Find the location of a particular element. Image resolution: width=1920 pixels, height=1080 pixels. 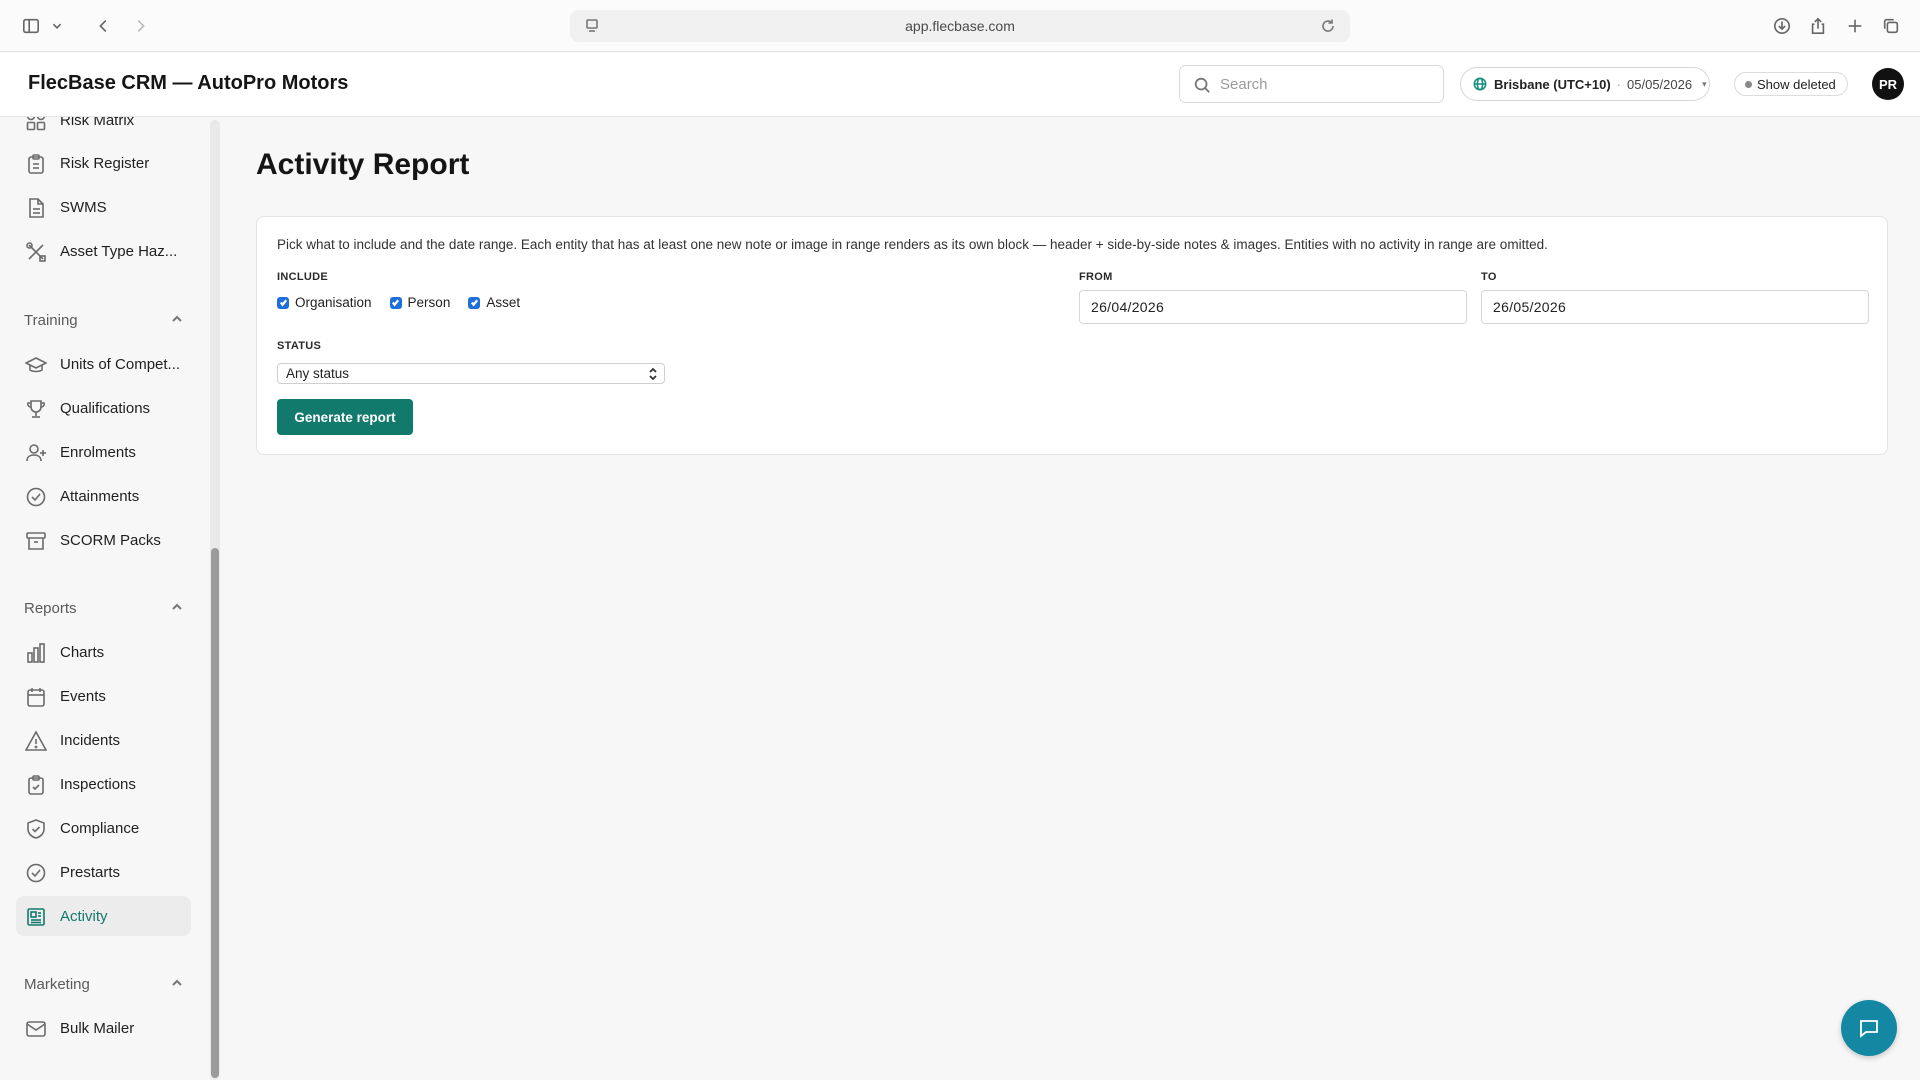

status-selected-value: Any status is located at coordinates (318, 373).